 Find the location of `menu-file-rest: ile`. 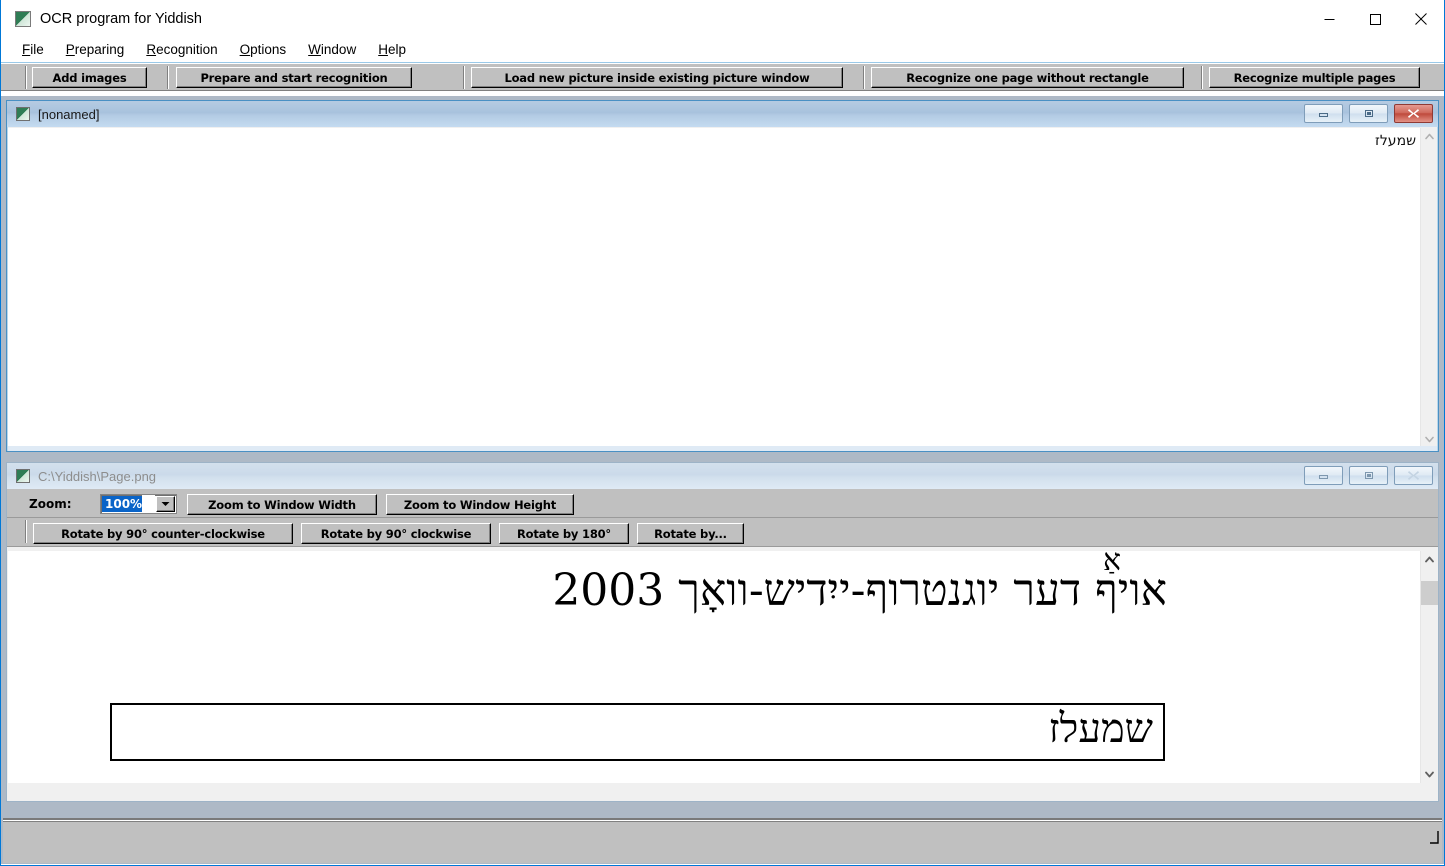

menu-file-rest: ile is located at coordinates (37, 50).